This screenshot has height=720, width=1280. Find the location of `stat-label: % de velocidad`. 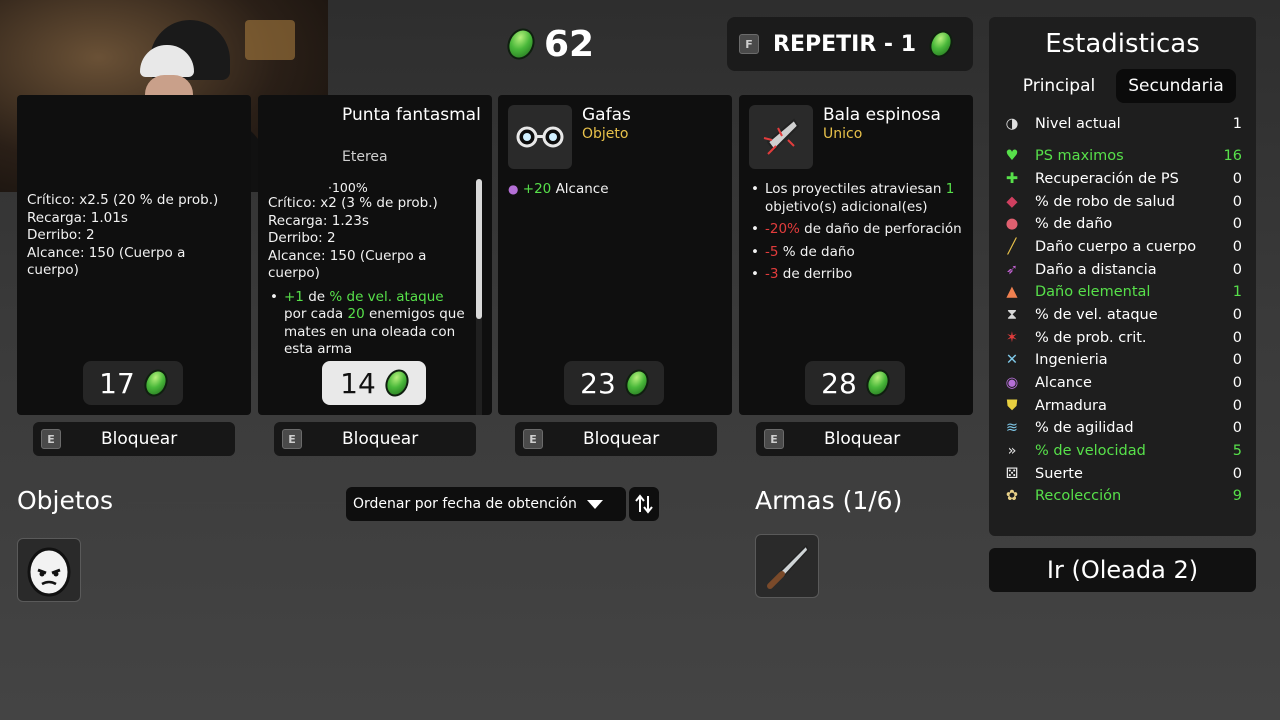

stat-label: % de velocidad is located at coordinates (1090, 451).